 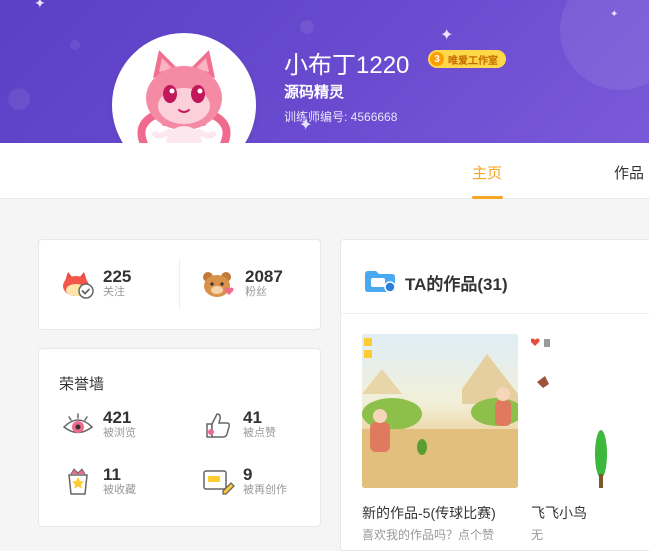 What do you see at coordinates (82, 384) in the screenshot?
I see `honor-wall-title: 荣誉墙` at bounding box center [82, 384].